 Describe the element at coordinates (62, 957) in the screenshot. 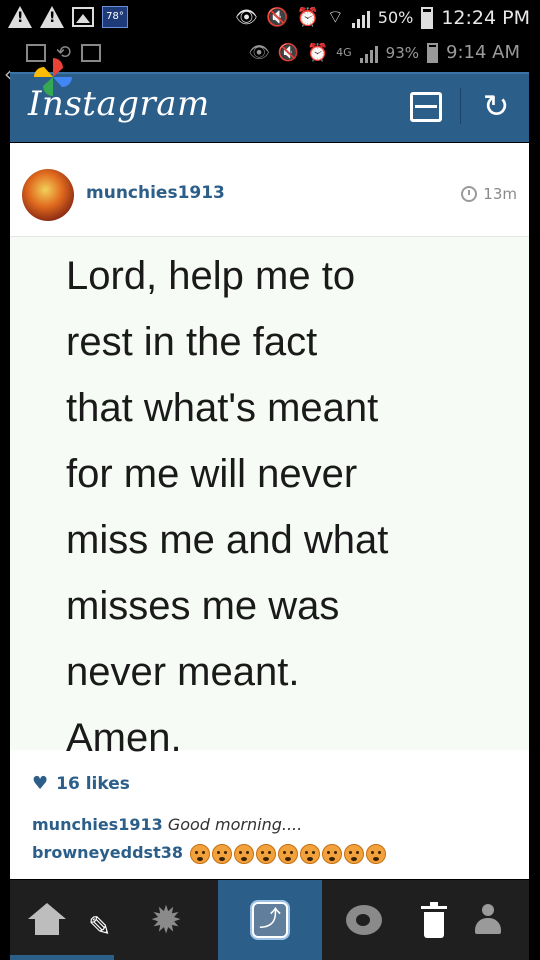

I see `active-tab-indicator` at that location.